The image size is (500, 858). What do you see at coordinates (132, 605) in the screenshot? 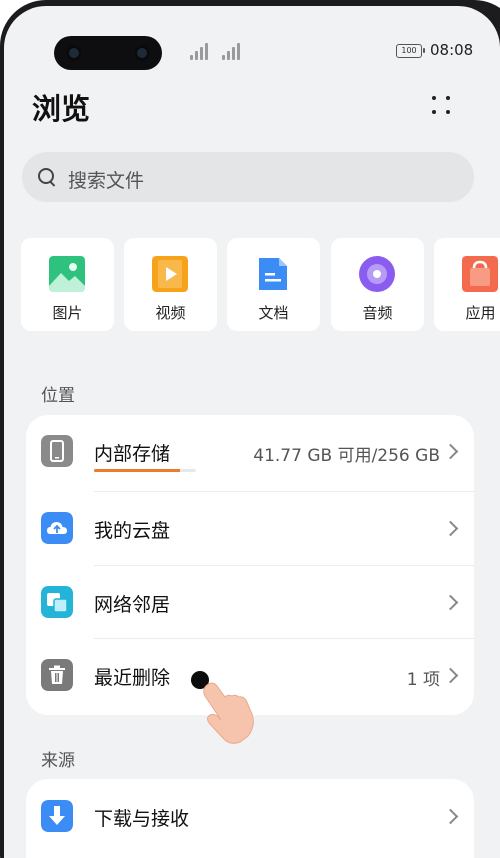
I see `location-label: 网络邻居` at bounding box center [132, 605].